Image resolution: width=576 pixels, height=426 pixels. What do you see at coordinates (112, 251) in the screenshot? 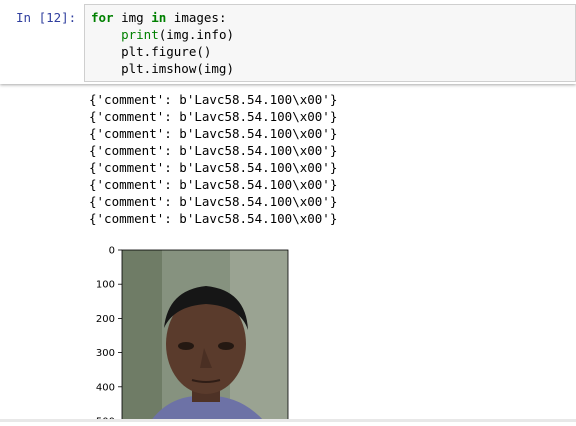
I see `y-tick-label: 0` at bounding box center [112, 251].